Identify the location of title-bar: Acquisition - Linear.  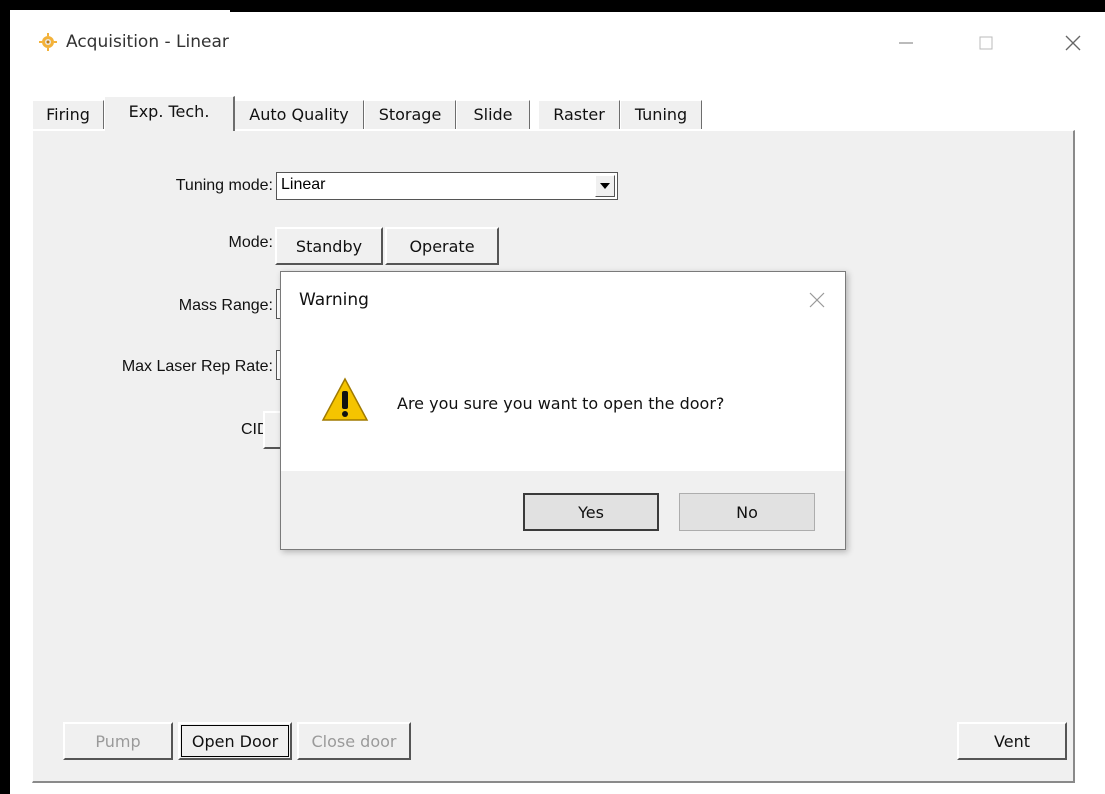
(557, 43).